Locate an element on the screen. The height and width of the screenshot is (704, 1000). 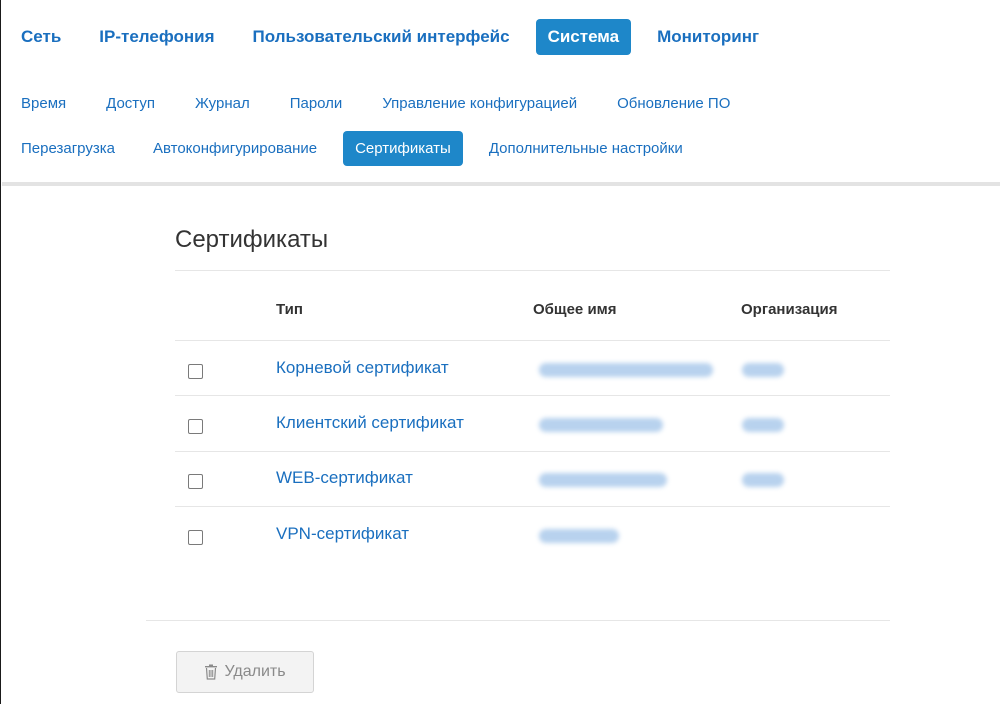
sub-nav-advanced-settings: Дополнительные настройки is located at coordinates (586, 148).